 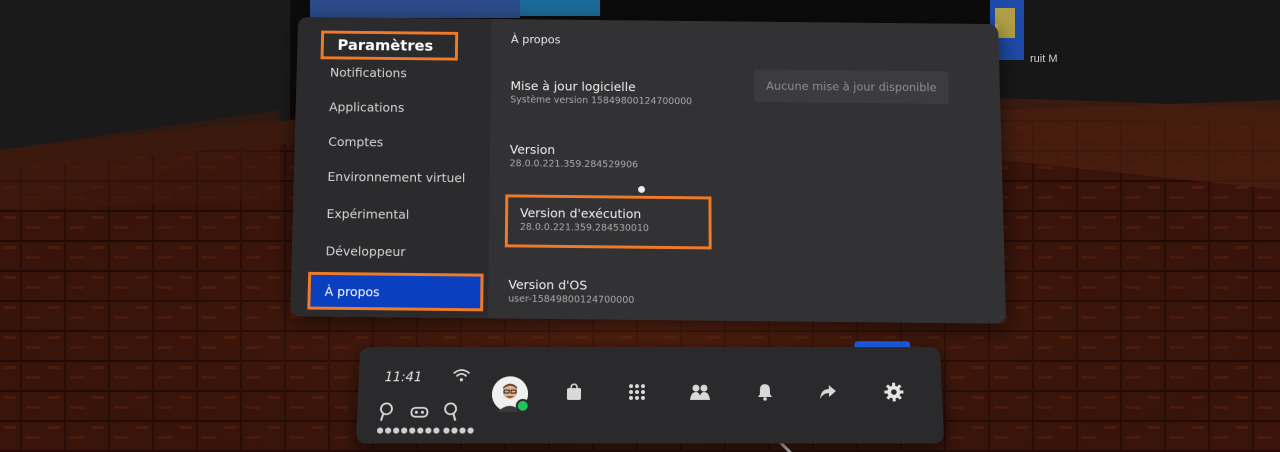 I want to click on settings-title: Paramètres, so click(x=389, y=45).